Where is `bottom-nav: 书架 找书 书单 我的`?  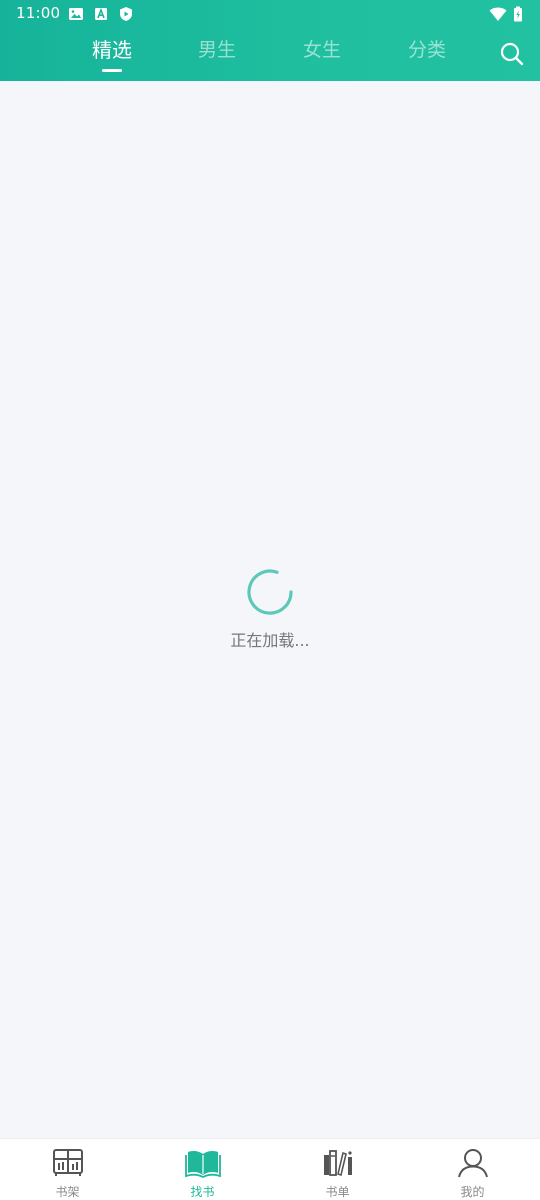
bottom-nav: 书架 找书 书单 我的 is located at coordinates (270, 1169).